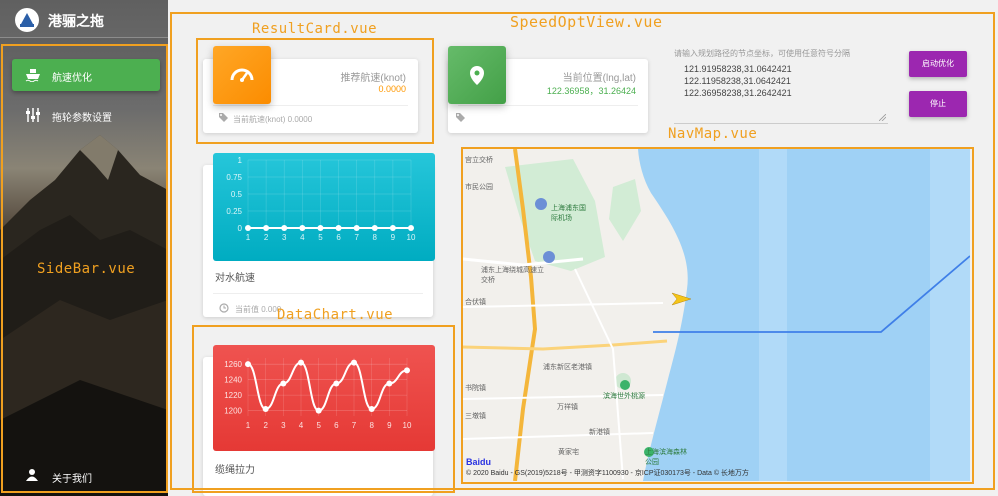 This screenshot has width=998, height=496. Describe the element at coordinates (233, 411) in the screenshot. I see `y-tick-label: 1200` at that location.